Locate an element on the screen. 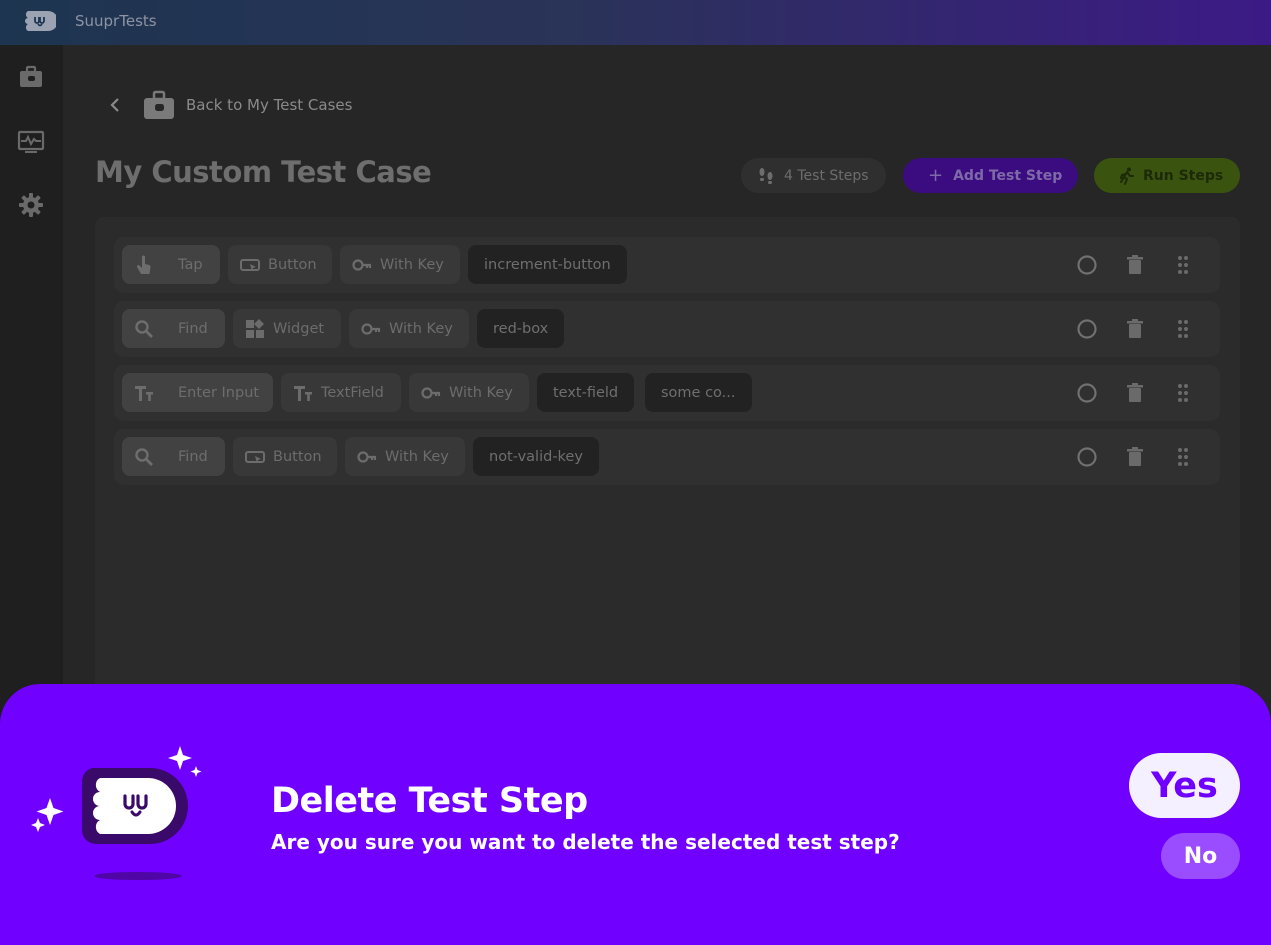 The height and width of the screenshot is (945, 1271). dialog-title: Delete Test Step is located at coordinates (429, 801).